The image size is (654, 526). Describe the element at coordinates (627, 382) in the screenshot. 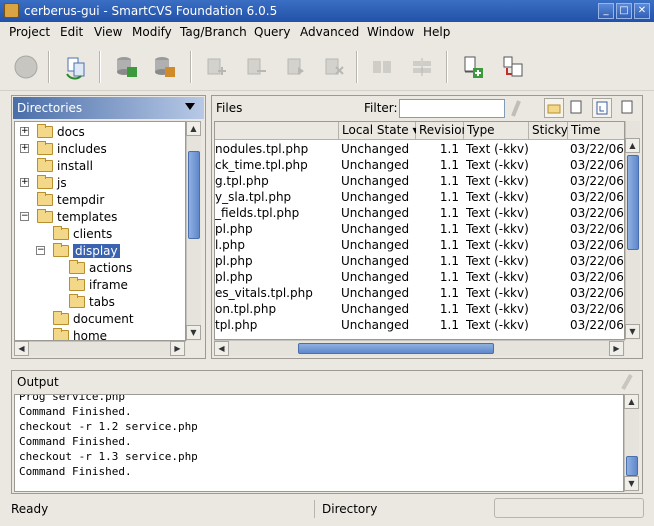

I see `clear-output-icon` at that location.